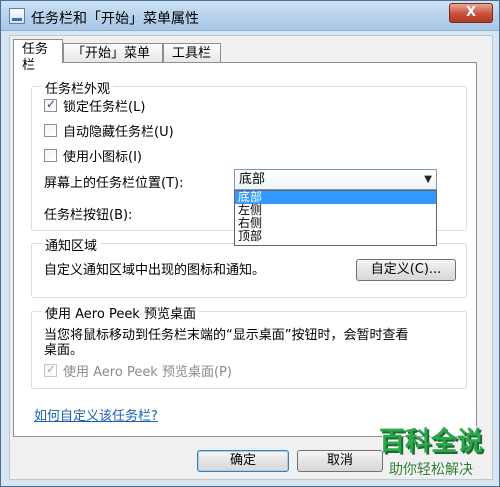  Describe the element at coordinates (113, 53) in the screenshot. I see `tab-start-menu: 「开始」菜单` at that location.